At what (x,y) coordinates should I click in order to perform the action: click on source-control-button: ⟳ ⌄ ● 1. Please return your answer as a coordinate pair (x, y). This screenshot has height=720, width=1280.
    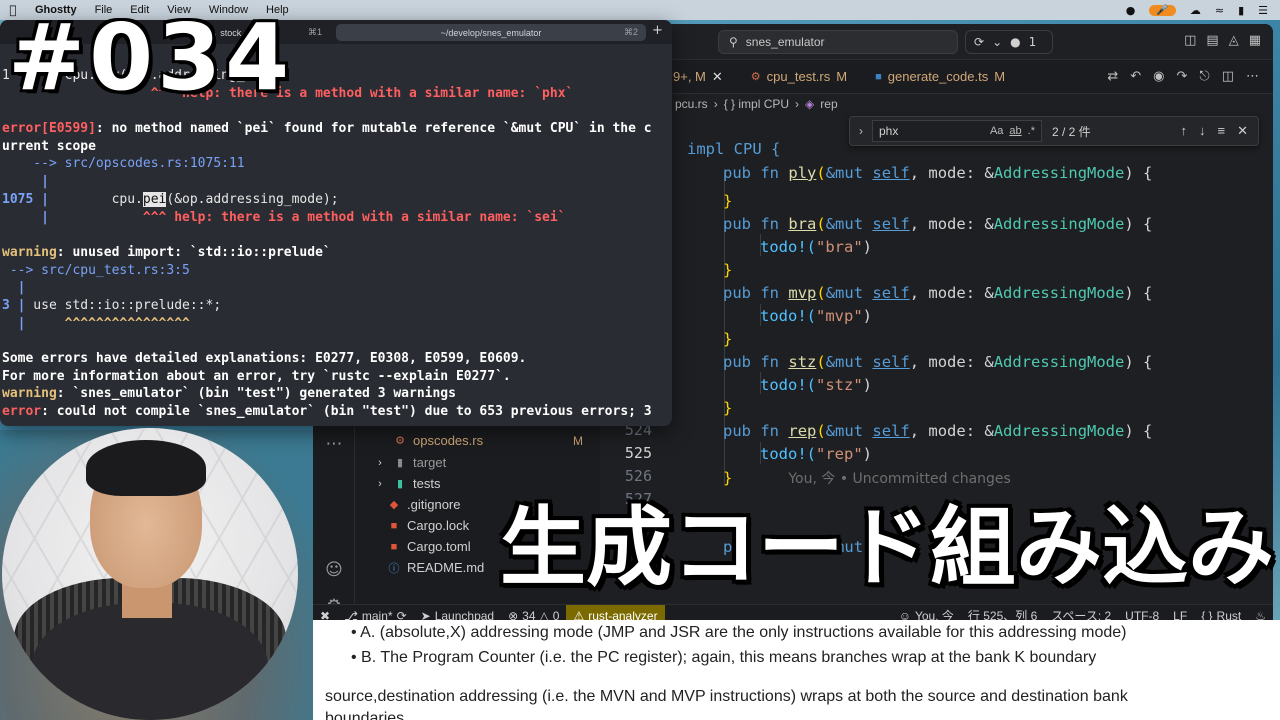
    Looking at the image, I should click on (1009, 42).